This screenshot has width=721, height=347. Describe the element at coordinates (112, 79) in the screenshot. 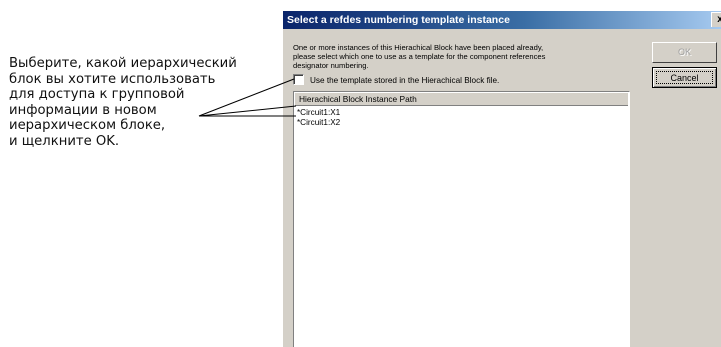

I see `annotation-line: блок вы хотите использовать` at that location.